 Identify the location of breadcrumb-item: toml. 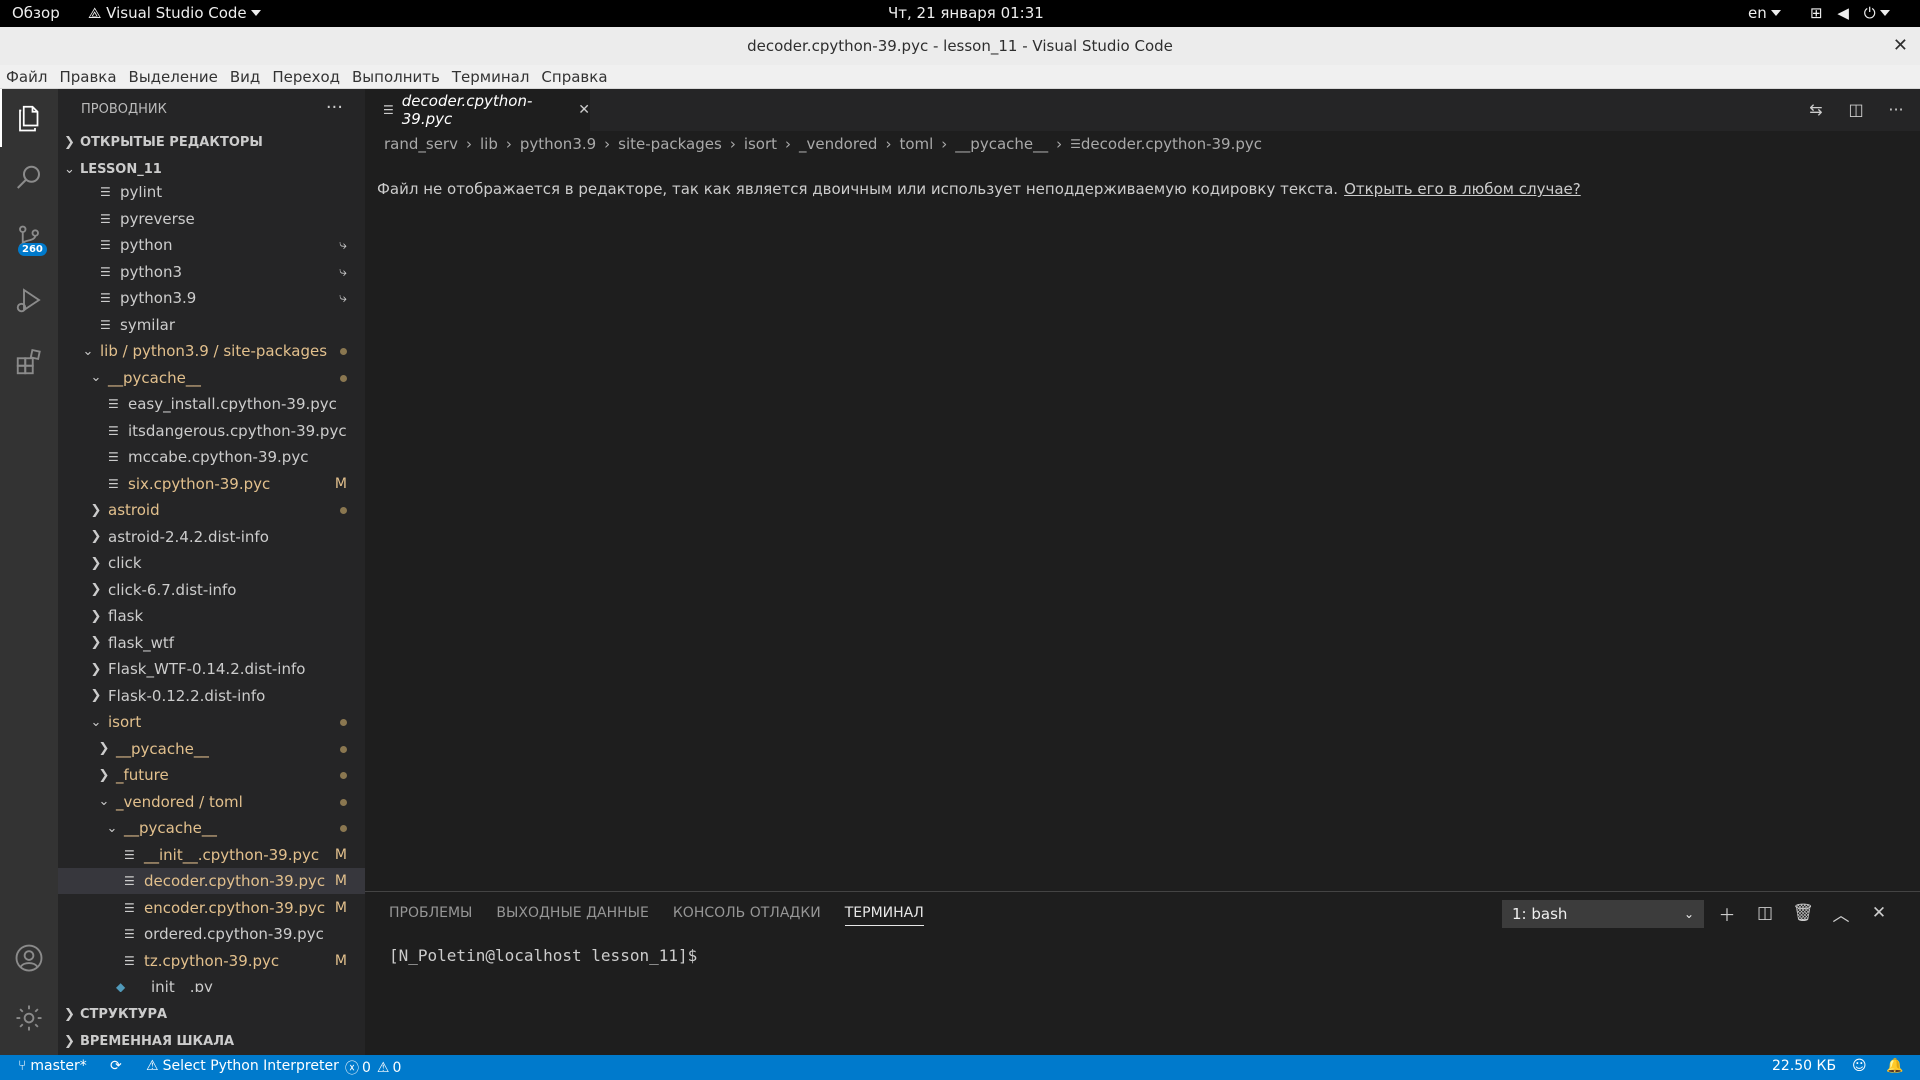
(916, 144).